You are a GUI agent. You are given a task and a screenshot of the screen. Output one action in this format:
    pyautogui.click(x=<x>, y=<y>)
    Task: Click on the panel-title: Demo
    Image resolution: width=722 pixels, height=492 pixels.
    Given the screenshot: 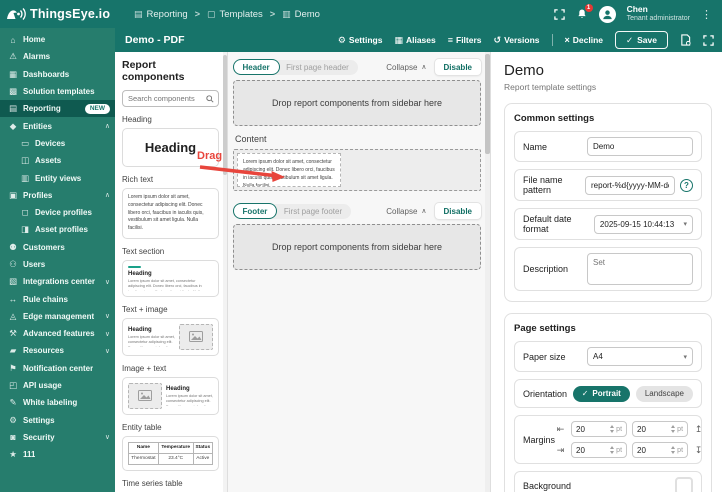 What is the action you would take?
    pyautogui.click(x=524, y=70)
    